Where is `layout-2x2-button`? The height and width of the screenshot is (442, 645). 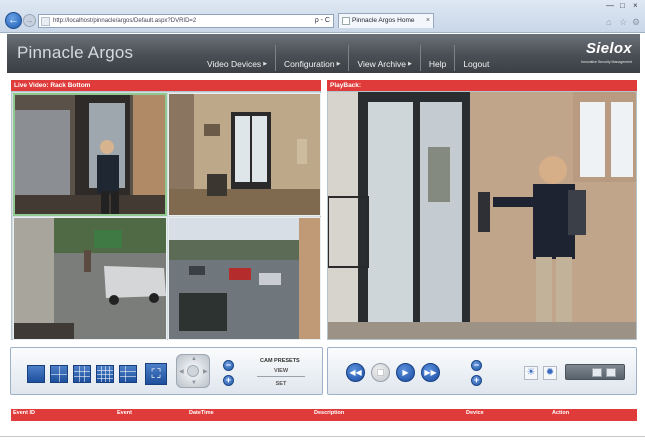 layout-2x2-button is located at coordinates (59, 374).